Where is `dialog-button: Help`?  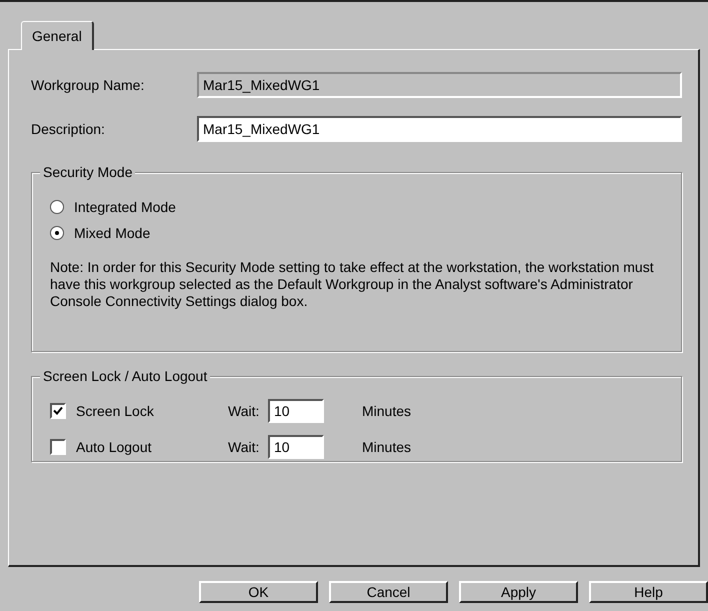
dialog-button: Help is located at coordinates (648, 592).